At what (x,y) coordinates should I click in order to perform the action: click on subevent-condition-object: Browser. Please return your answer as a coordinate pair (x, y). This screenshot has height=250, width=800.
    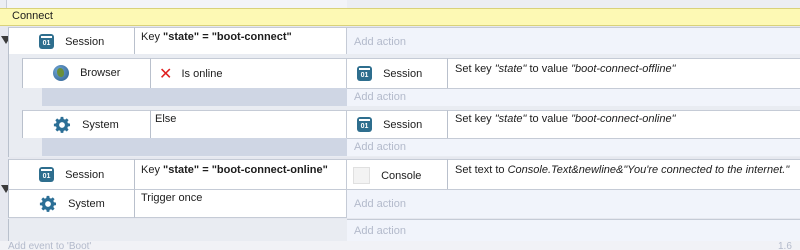
    Looking at the image, I should click on (86, 73).